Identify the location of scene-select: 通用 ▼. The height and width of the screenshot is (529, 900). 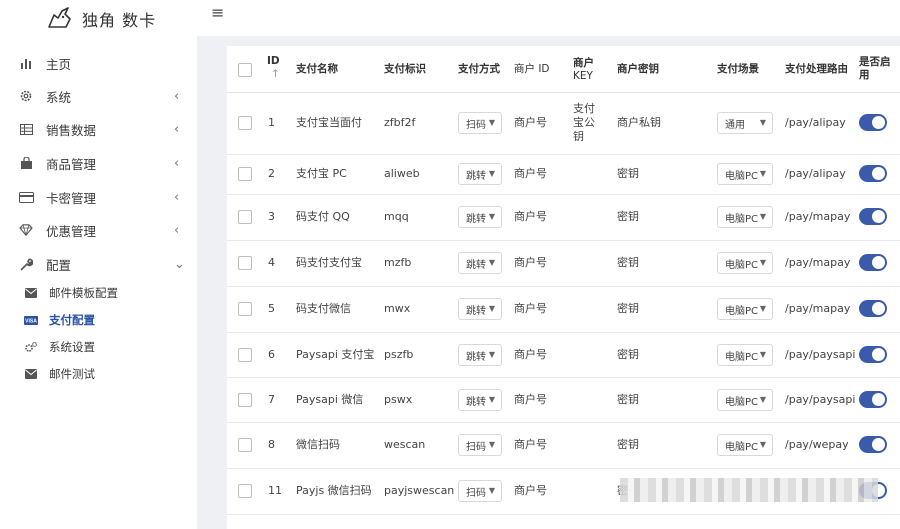
(745, 123).